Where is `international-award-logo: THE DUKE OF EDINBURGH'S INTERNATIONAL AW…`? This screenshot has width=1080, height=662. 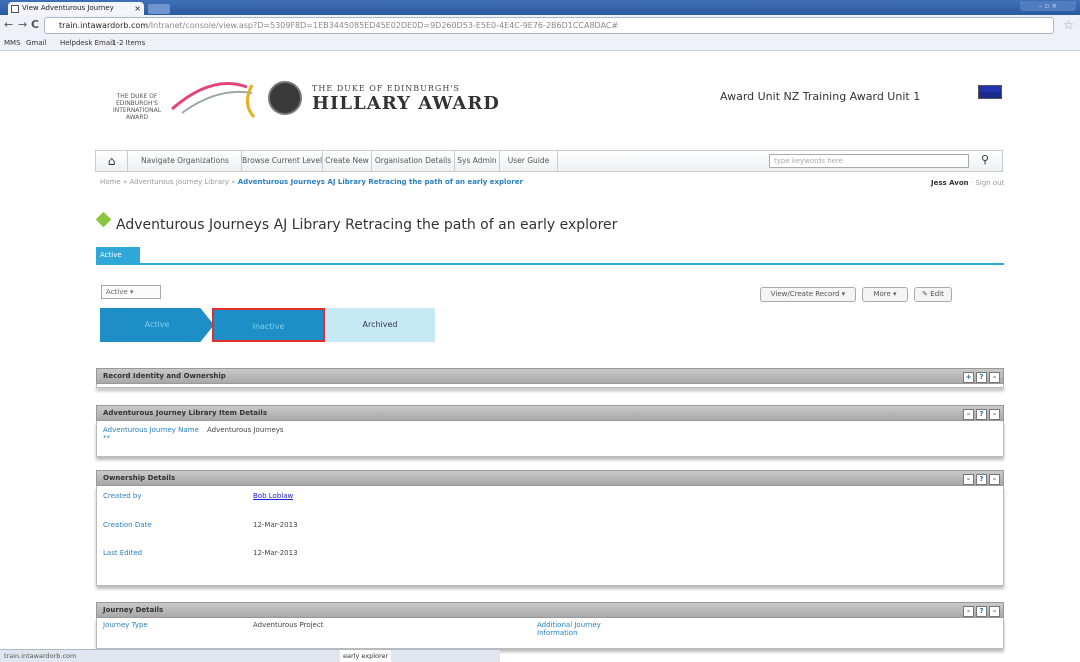
international-award-logo: THE DUKE OF EDINBURGH'S INTERNATIONAL AW… is located at coordinates (182, 100).